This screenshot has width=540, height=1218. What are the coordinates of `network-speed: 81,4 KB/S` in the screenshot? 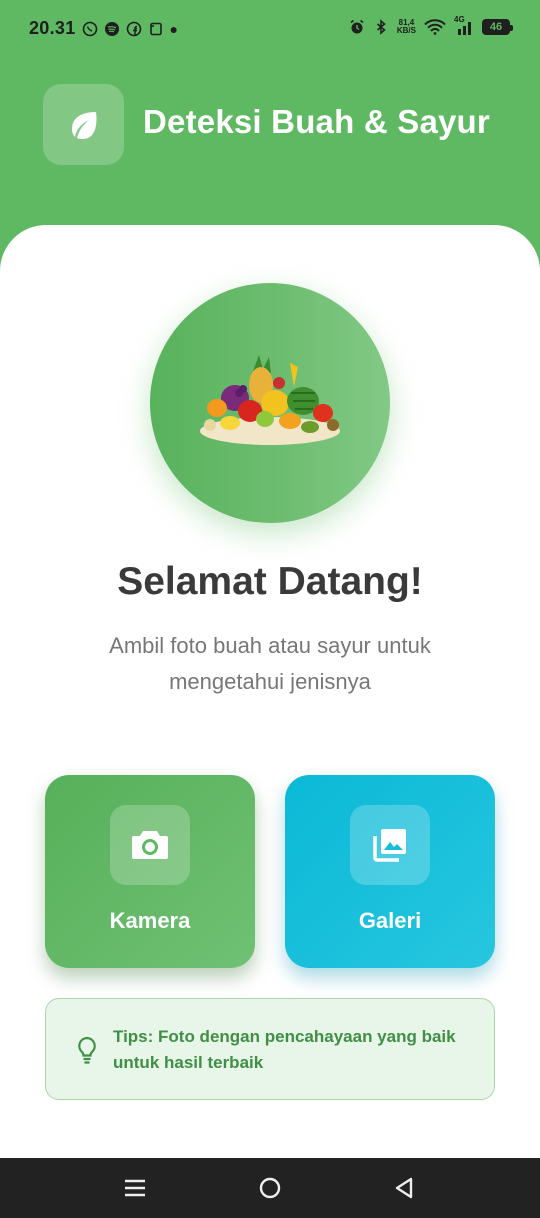 It's located at (406, 27).